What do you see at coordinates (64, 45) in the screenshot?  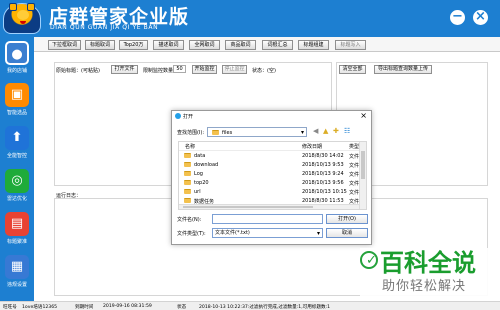 I see `dropdown-word-button: 下拉框取词` at bounding box center [64, 45].